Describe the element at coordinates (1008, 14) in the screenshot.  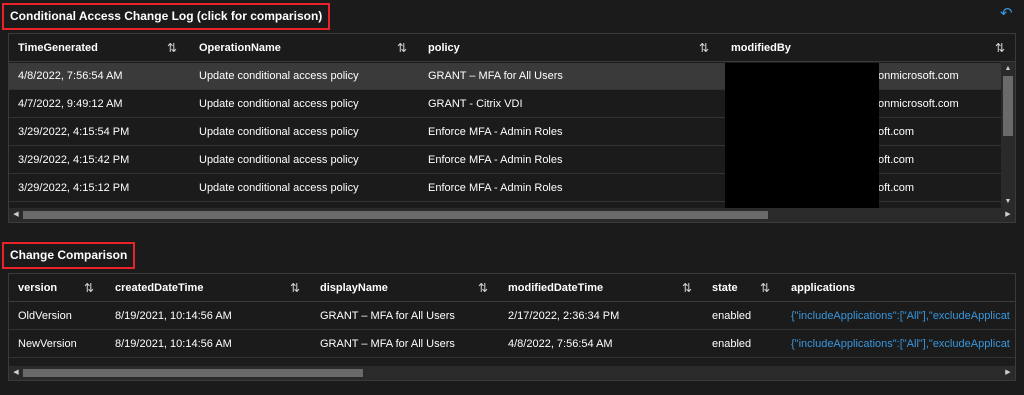
I see `undo-icon: ↶` at that location.